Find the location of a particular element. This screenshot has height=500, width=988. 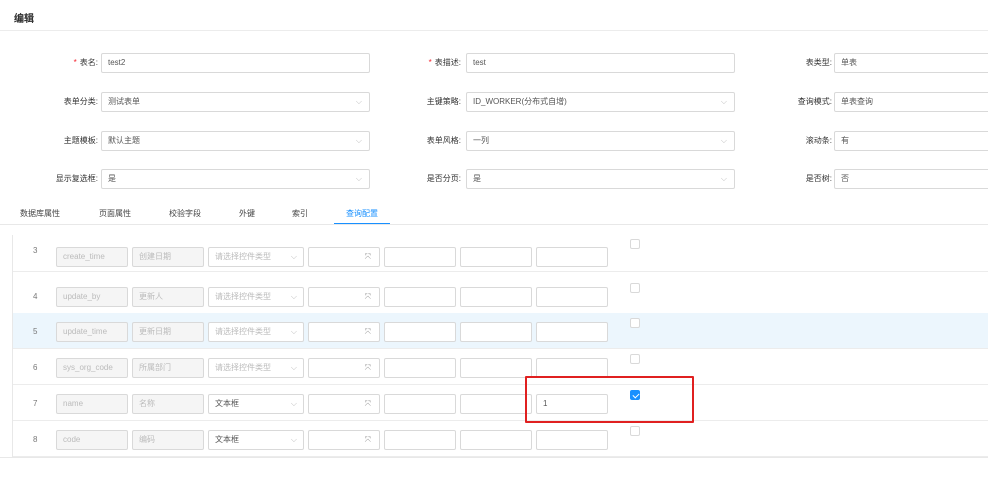

table-type-value: 单表 is located at coordinates (849, 62).